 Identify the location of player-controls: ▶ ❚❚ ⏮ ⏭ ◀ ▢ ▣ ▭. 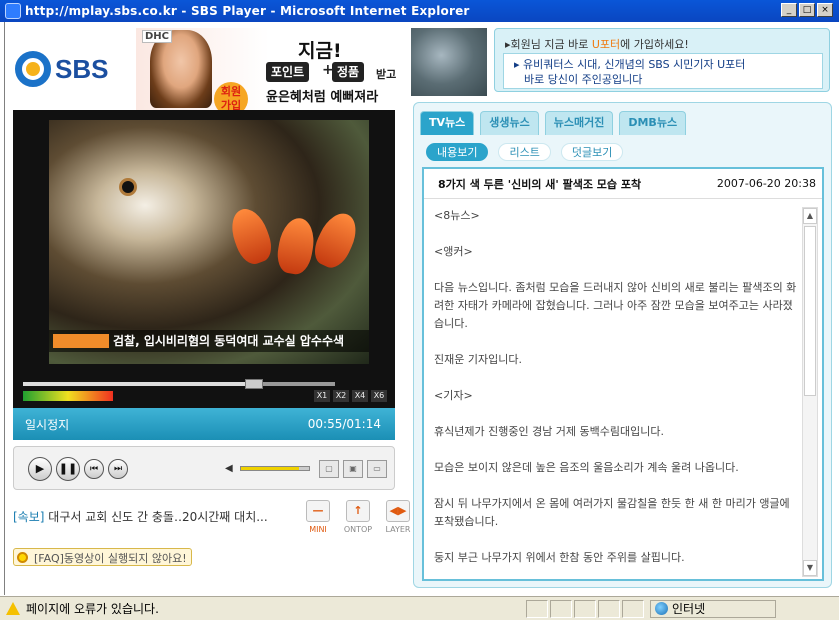
(204, 468).